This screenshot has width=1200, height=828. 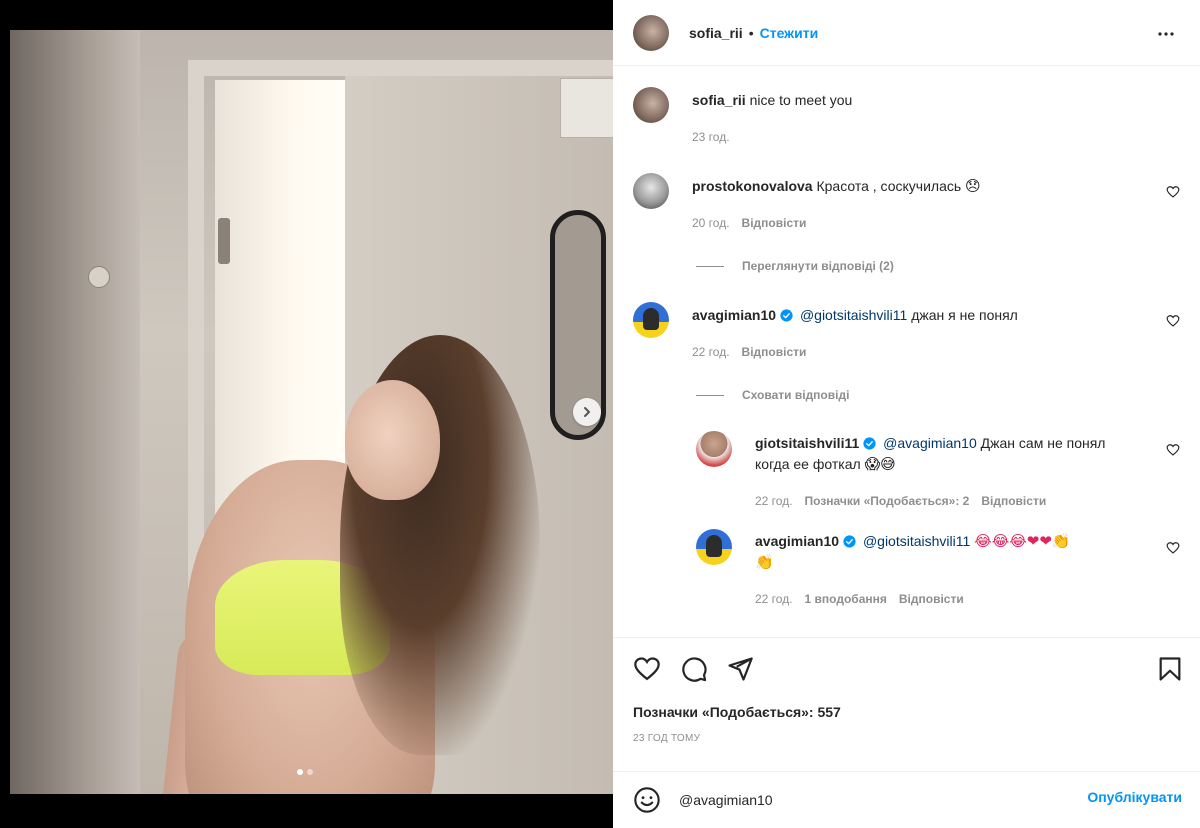 I want to click on likes-count: Позначки «Подобається»: 557, so click(x=737, y=712).